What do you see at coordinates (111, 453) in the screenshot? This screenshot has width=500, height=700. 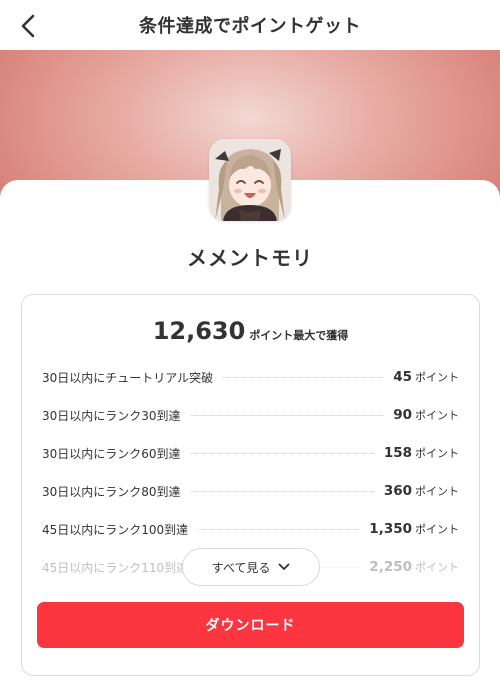 I see `mission-label: 30日以内にランク60到達` at bounding box center [111, 453].